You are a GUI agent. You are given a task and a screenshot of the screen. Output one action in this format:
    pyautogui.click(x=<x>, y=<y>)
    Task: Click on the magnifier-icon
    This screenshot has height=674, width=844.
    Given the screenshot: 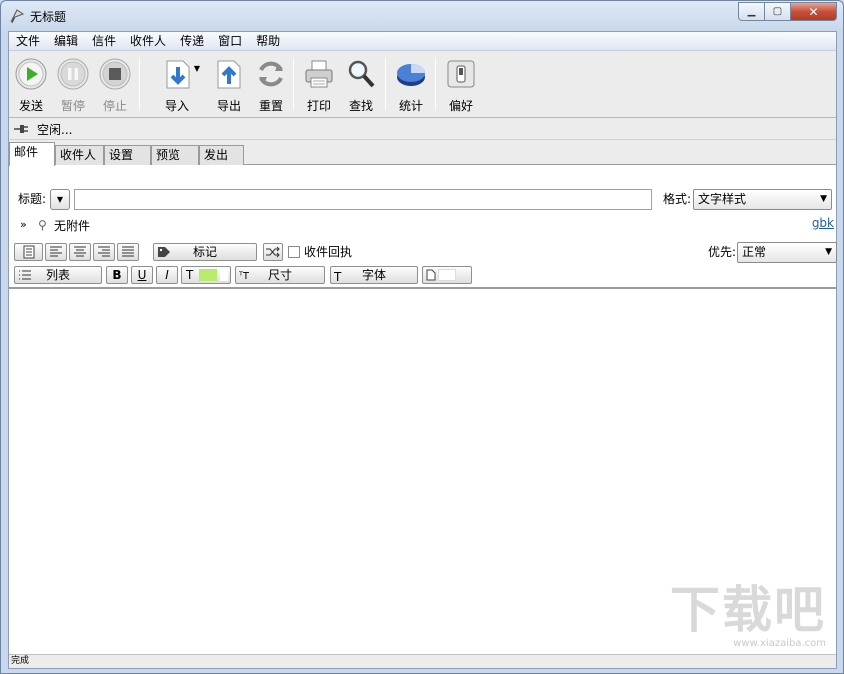 What is the action you would take?
    pyautogui.click(x=361, y=74)
    